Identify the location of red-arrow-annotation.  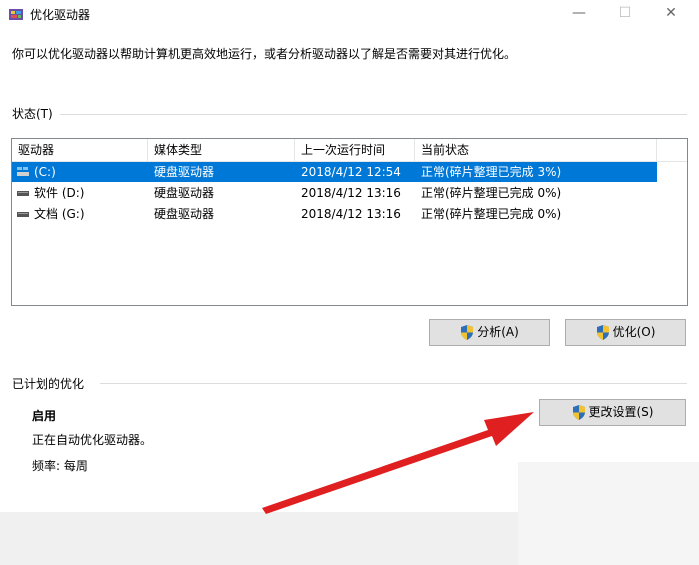
(398, 463).